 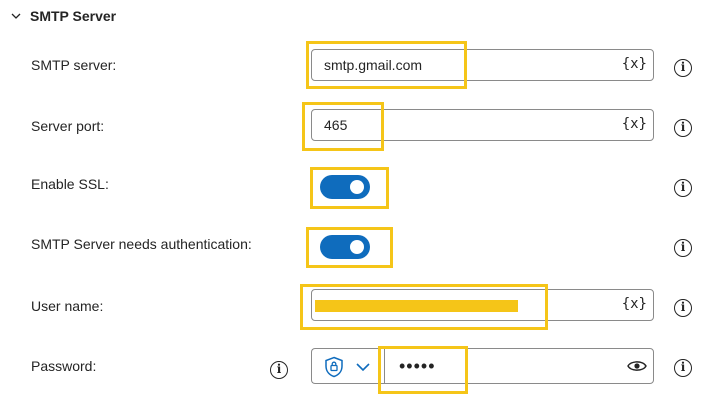 What do you see at coordinates (634, 64) in the screenshot?
I see `smtp-server-variable-button: {x}` at bounding box center [634, 64].